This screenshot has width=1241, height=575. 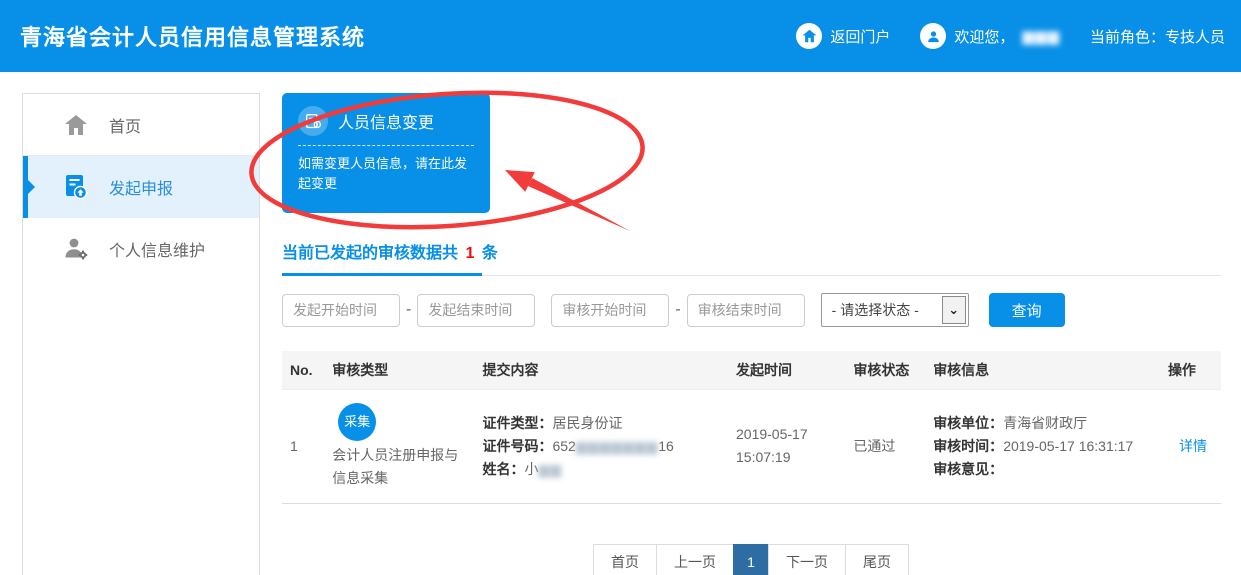 I want to click on card-header: 人员信息变更, so click(x=386, y=121).